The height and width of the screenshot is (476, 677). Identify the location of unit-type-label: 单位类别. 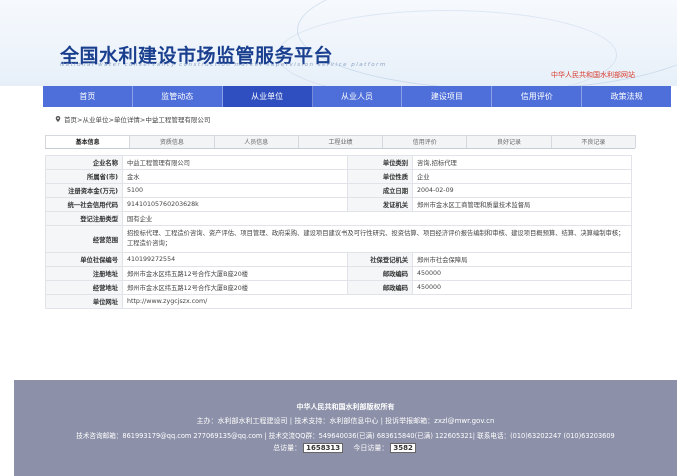
(380, 162).